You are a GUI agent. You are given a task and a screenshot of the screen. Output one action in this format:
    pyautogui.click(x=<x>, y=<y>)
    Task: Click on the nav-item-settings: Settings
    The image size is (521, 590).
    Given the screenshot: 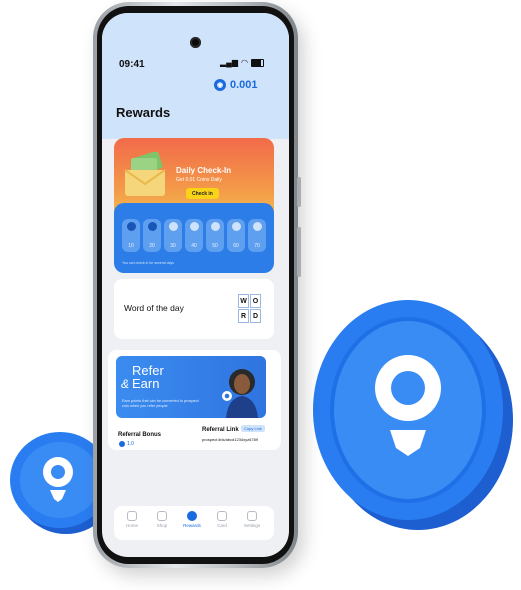 What is the action you would take?
    pyautogui.click(x=252, y=519)
    